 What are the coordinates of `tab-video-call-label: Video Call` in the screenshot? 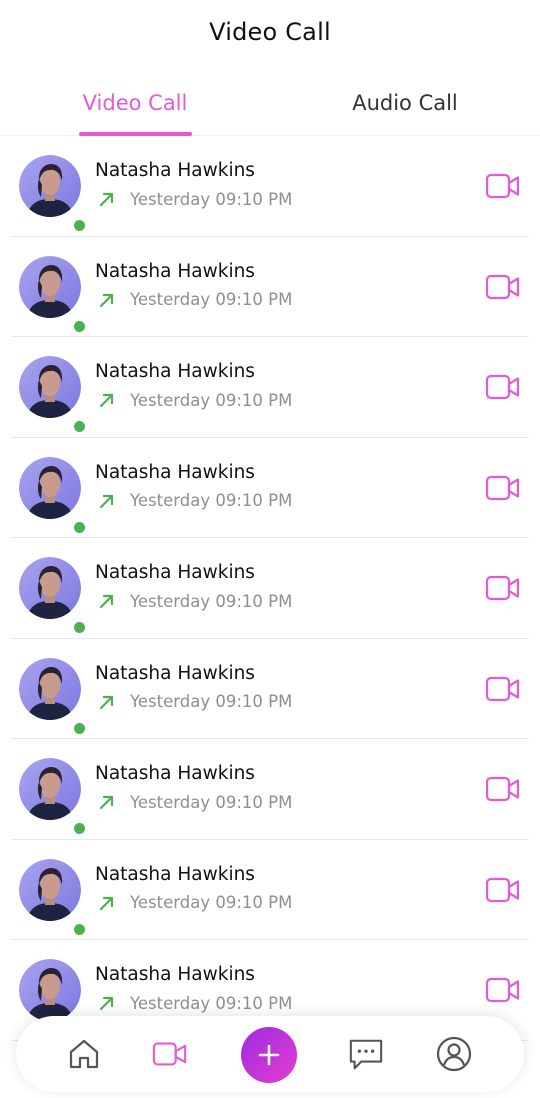 It's located at (135, 103).